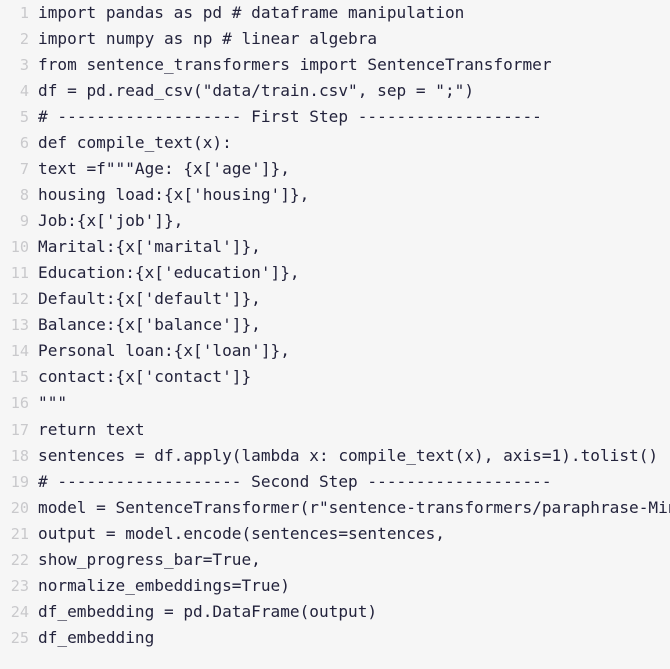 Image resolution: width=670 pixels, height=669 pixels. What do you see at coordinates (24, 13) in the screenshot?
I see `line-number: 1` at bounding box center [24, 13].